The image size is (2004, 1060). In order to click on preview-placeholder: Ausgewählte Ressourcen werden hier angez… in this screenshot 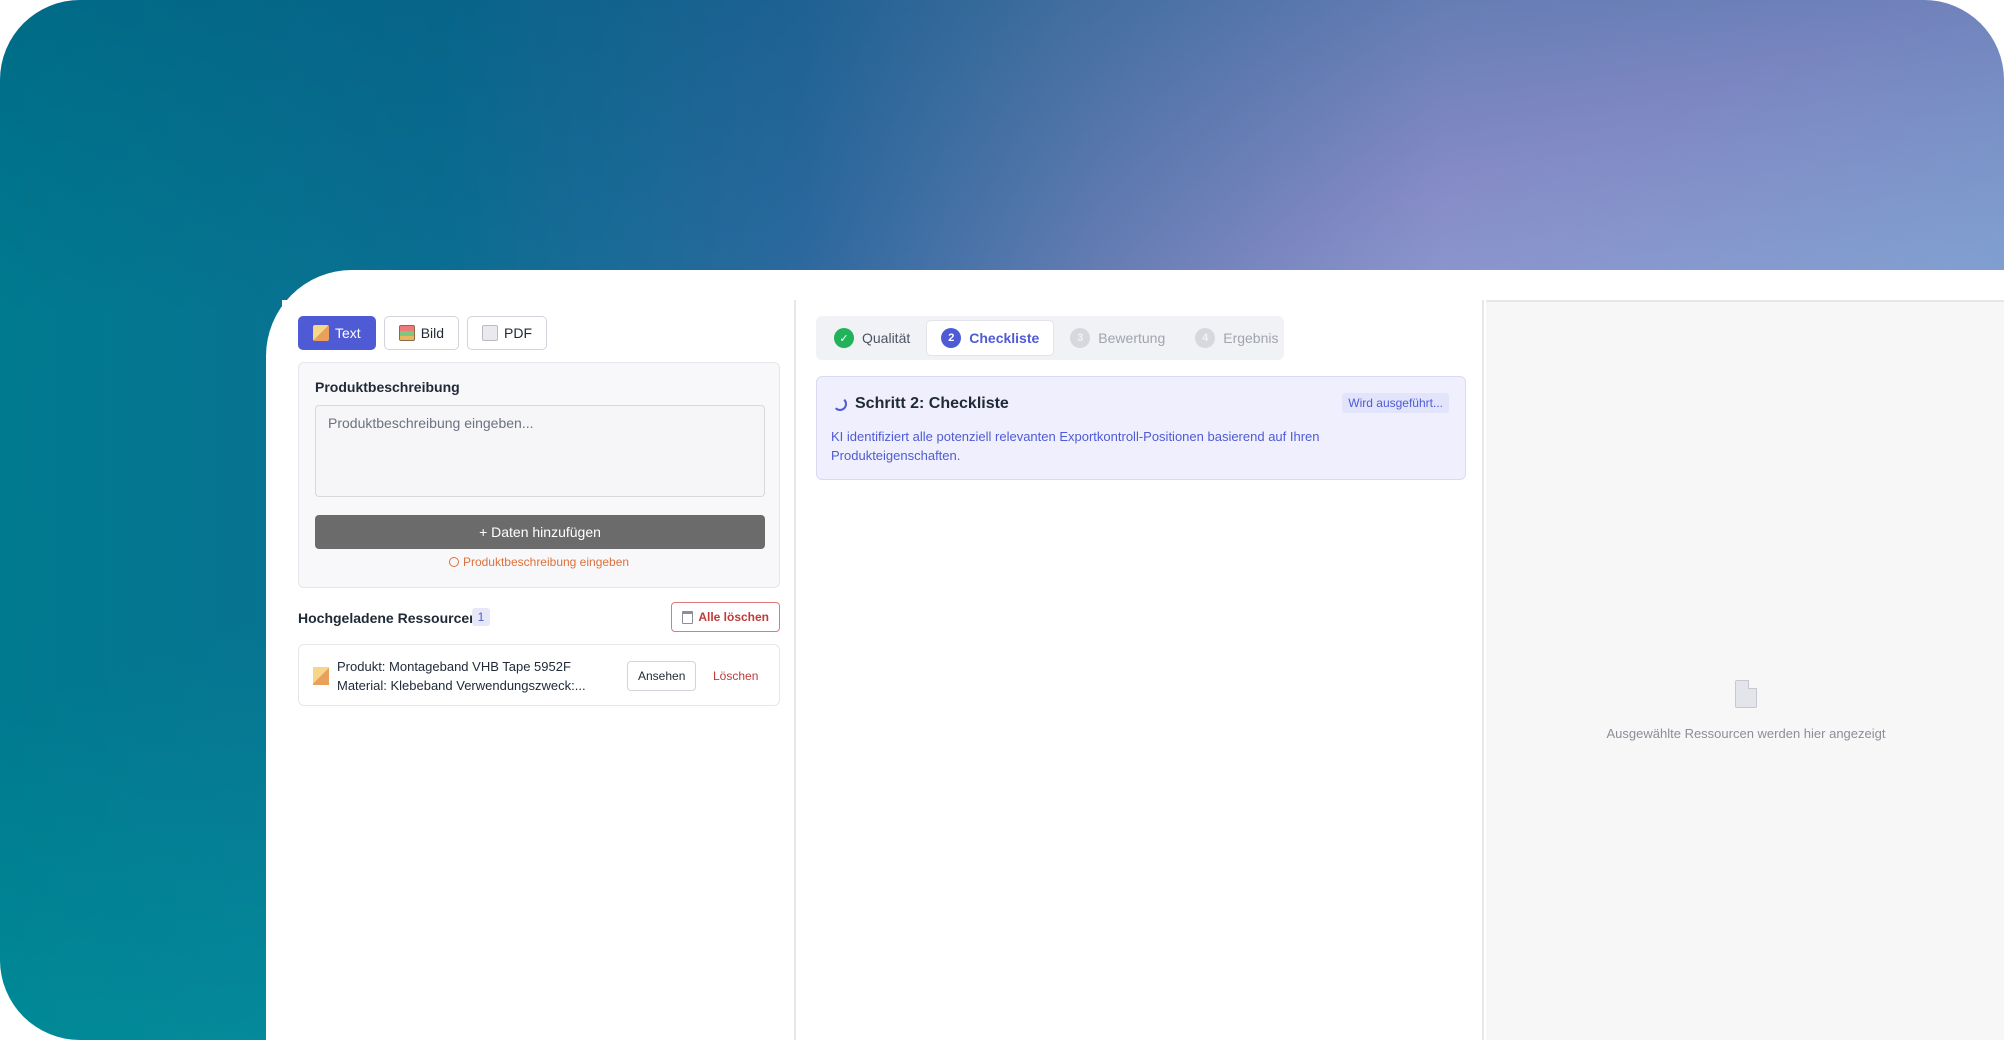, I will do `click(1745, 710)`.